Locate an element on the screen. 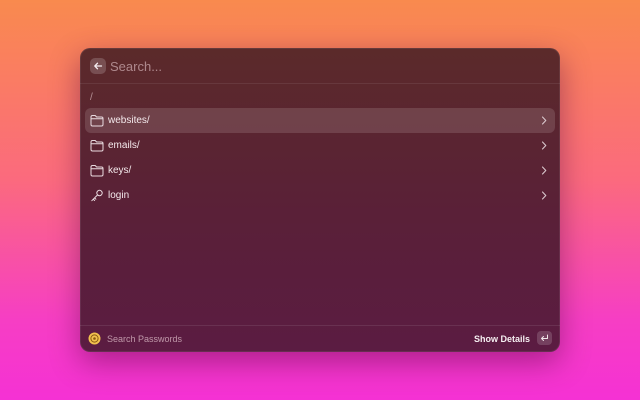 The width and height of the screenshot is (640, 400). arrow-left-icon is located at coordinates (98, 66).